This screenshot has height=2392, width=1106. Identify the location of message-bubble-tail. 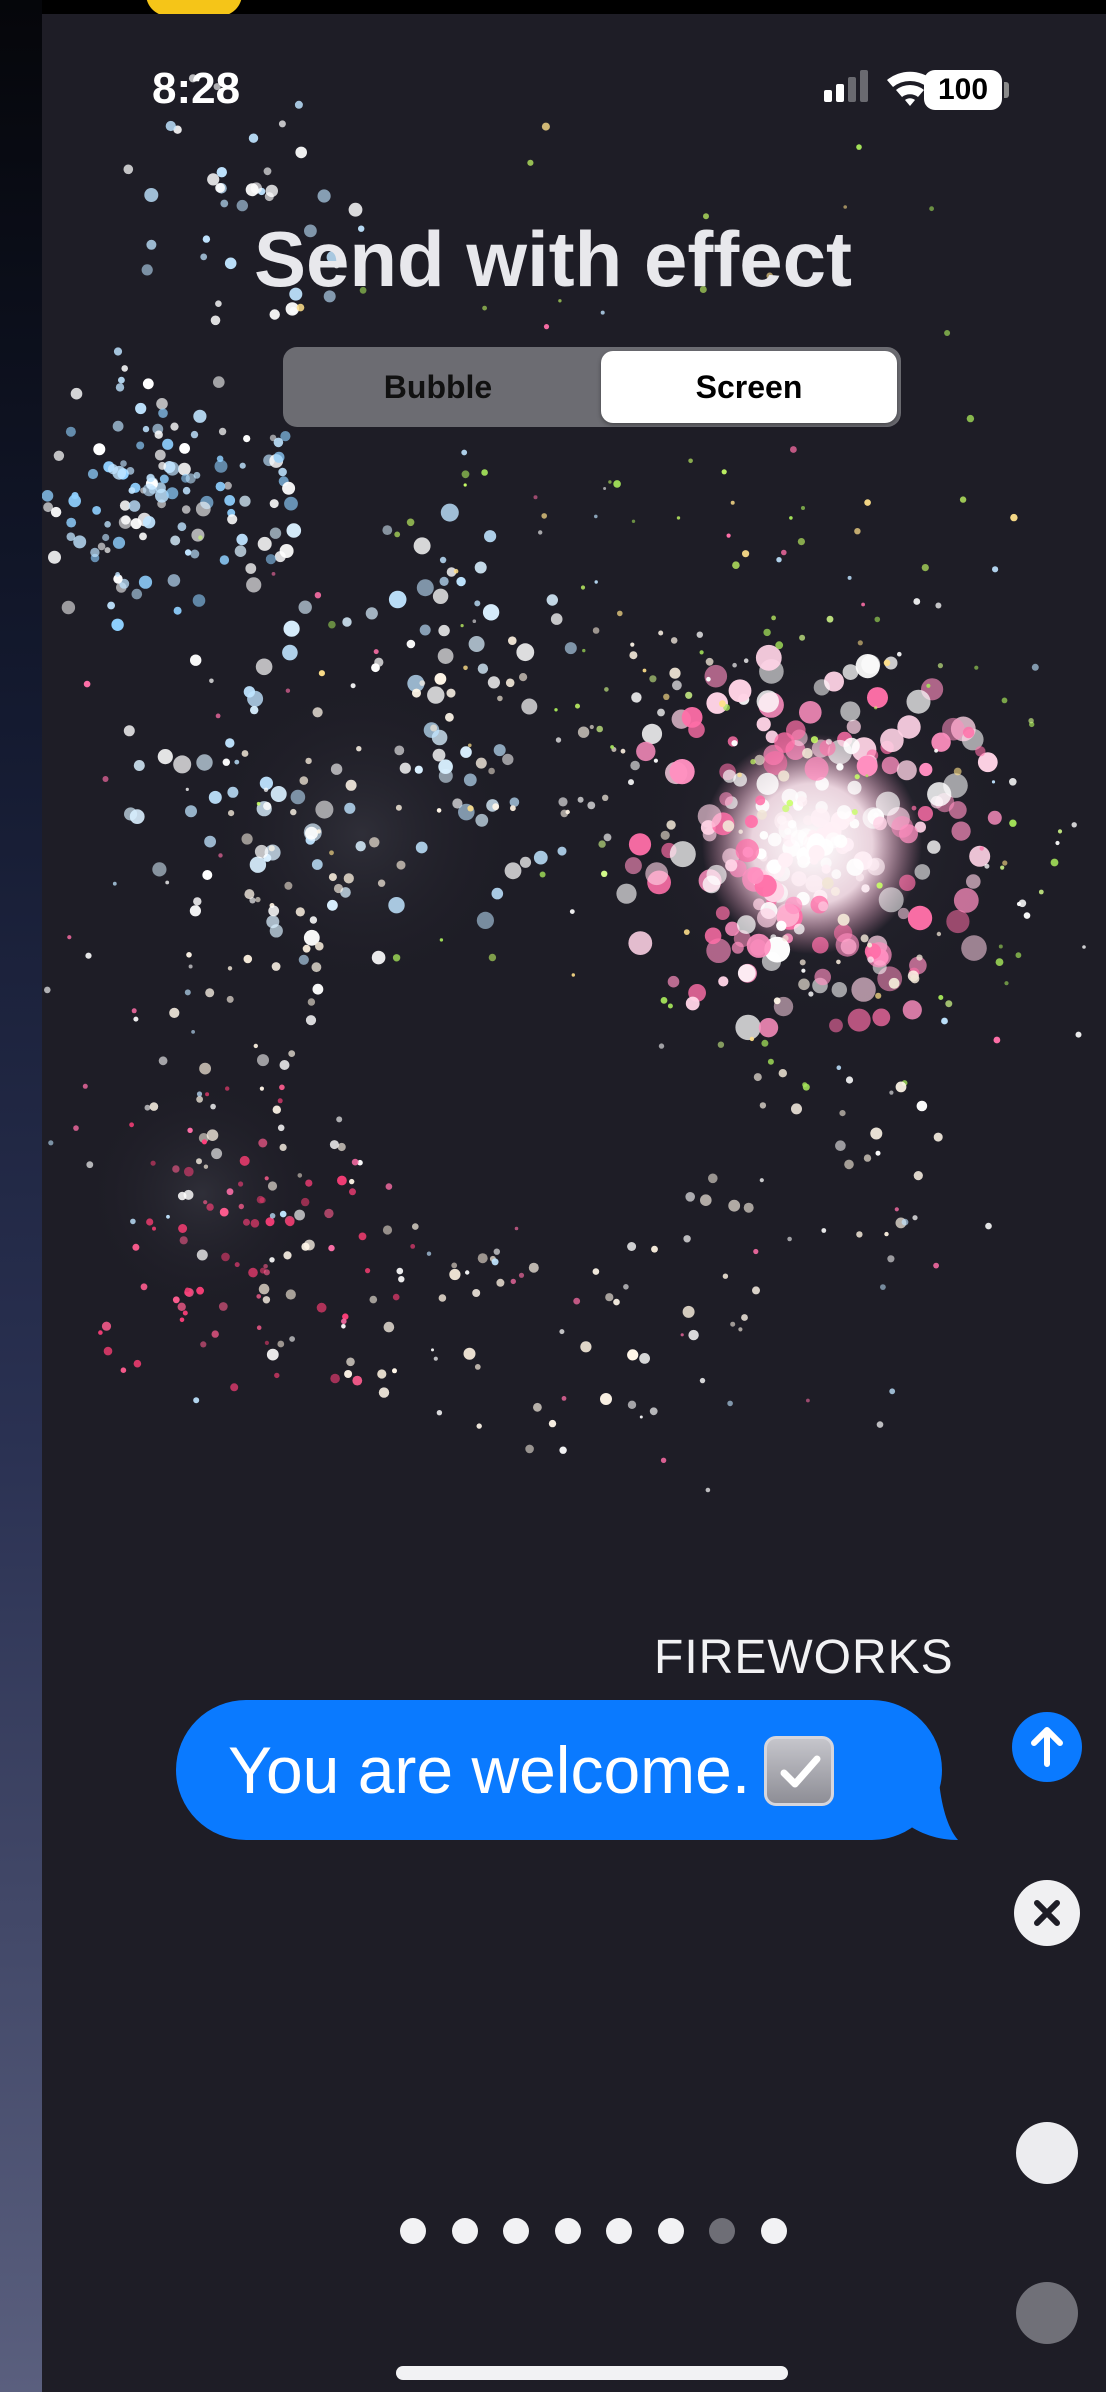
(929, 1805).